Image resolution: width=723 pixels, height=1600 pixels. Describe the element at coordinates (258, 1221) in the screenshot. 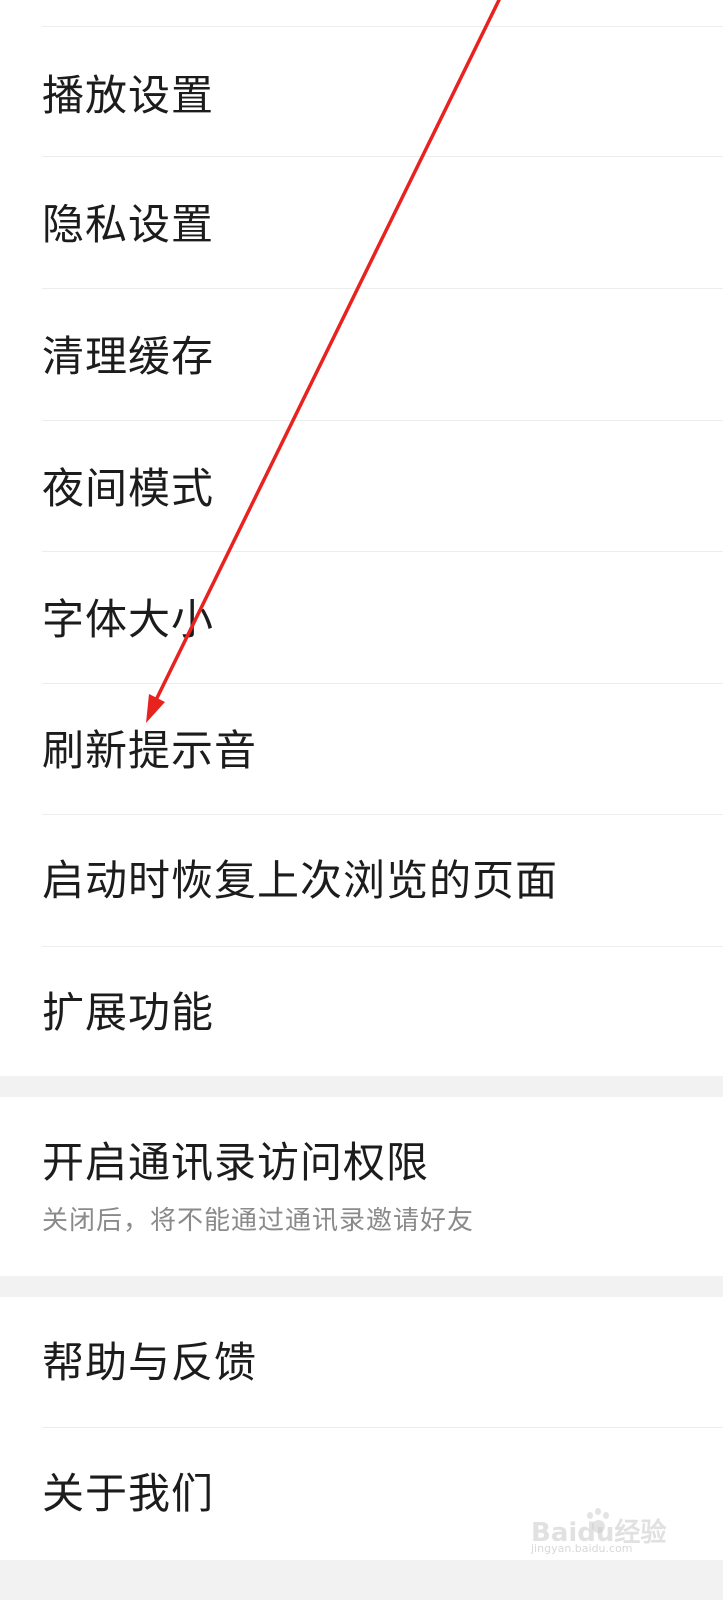

I see `settings-item-description: 关闭后，将不能通过通讯录邀请好友` at that location.